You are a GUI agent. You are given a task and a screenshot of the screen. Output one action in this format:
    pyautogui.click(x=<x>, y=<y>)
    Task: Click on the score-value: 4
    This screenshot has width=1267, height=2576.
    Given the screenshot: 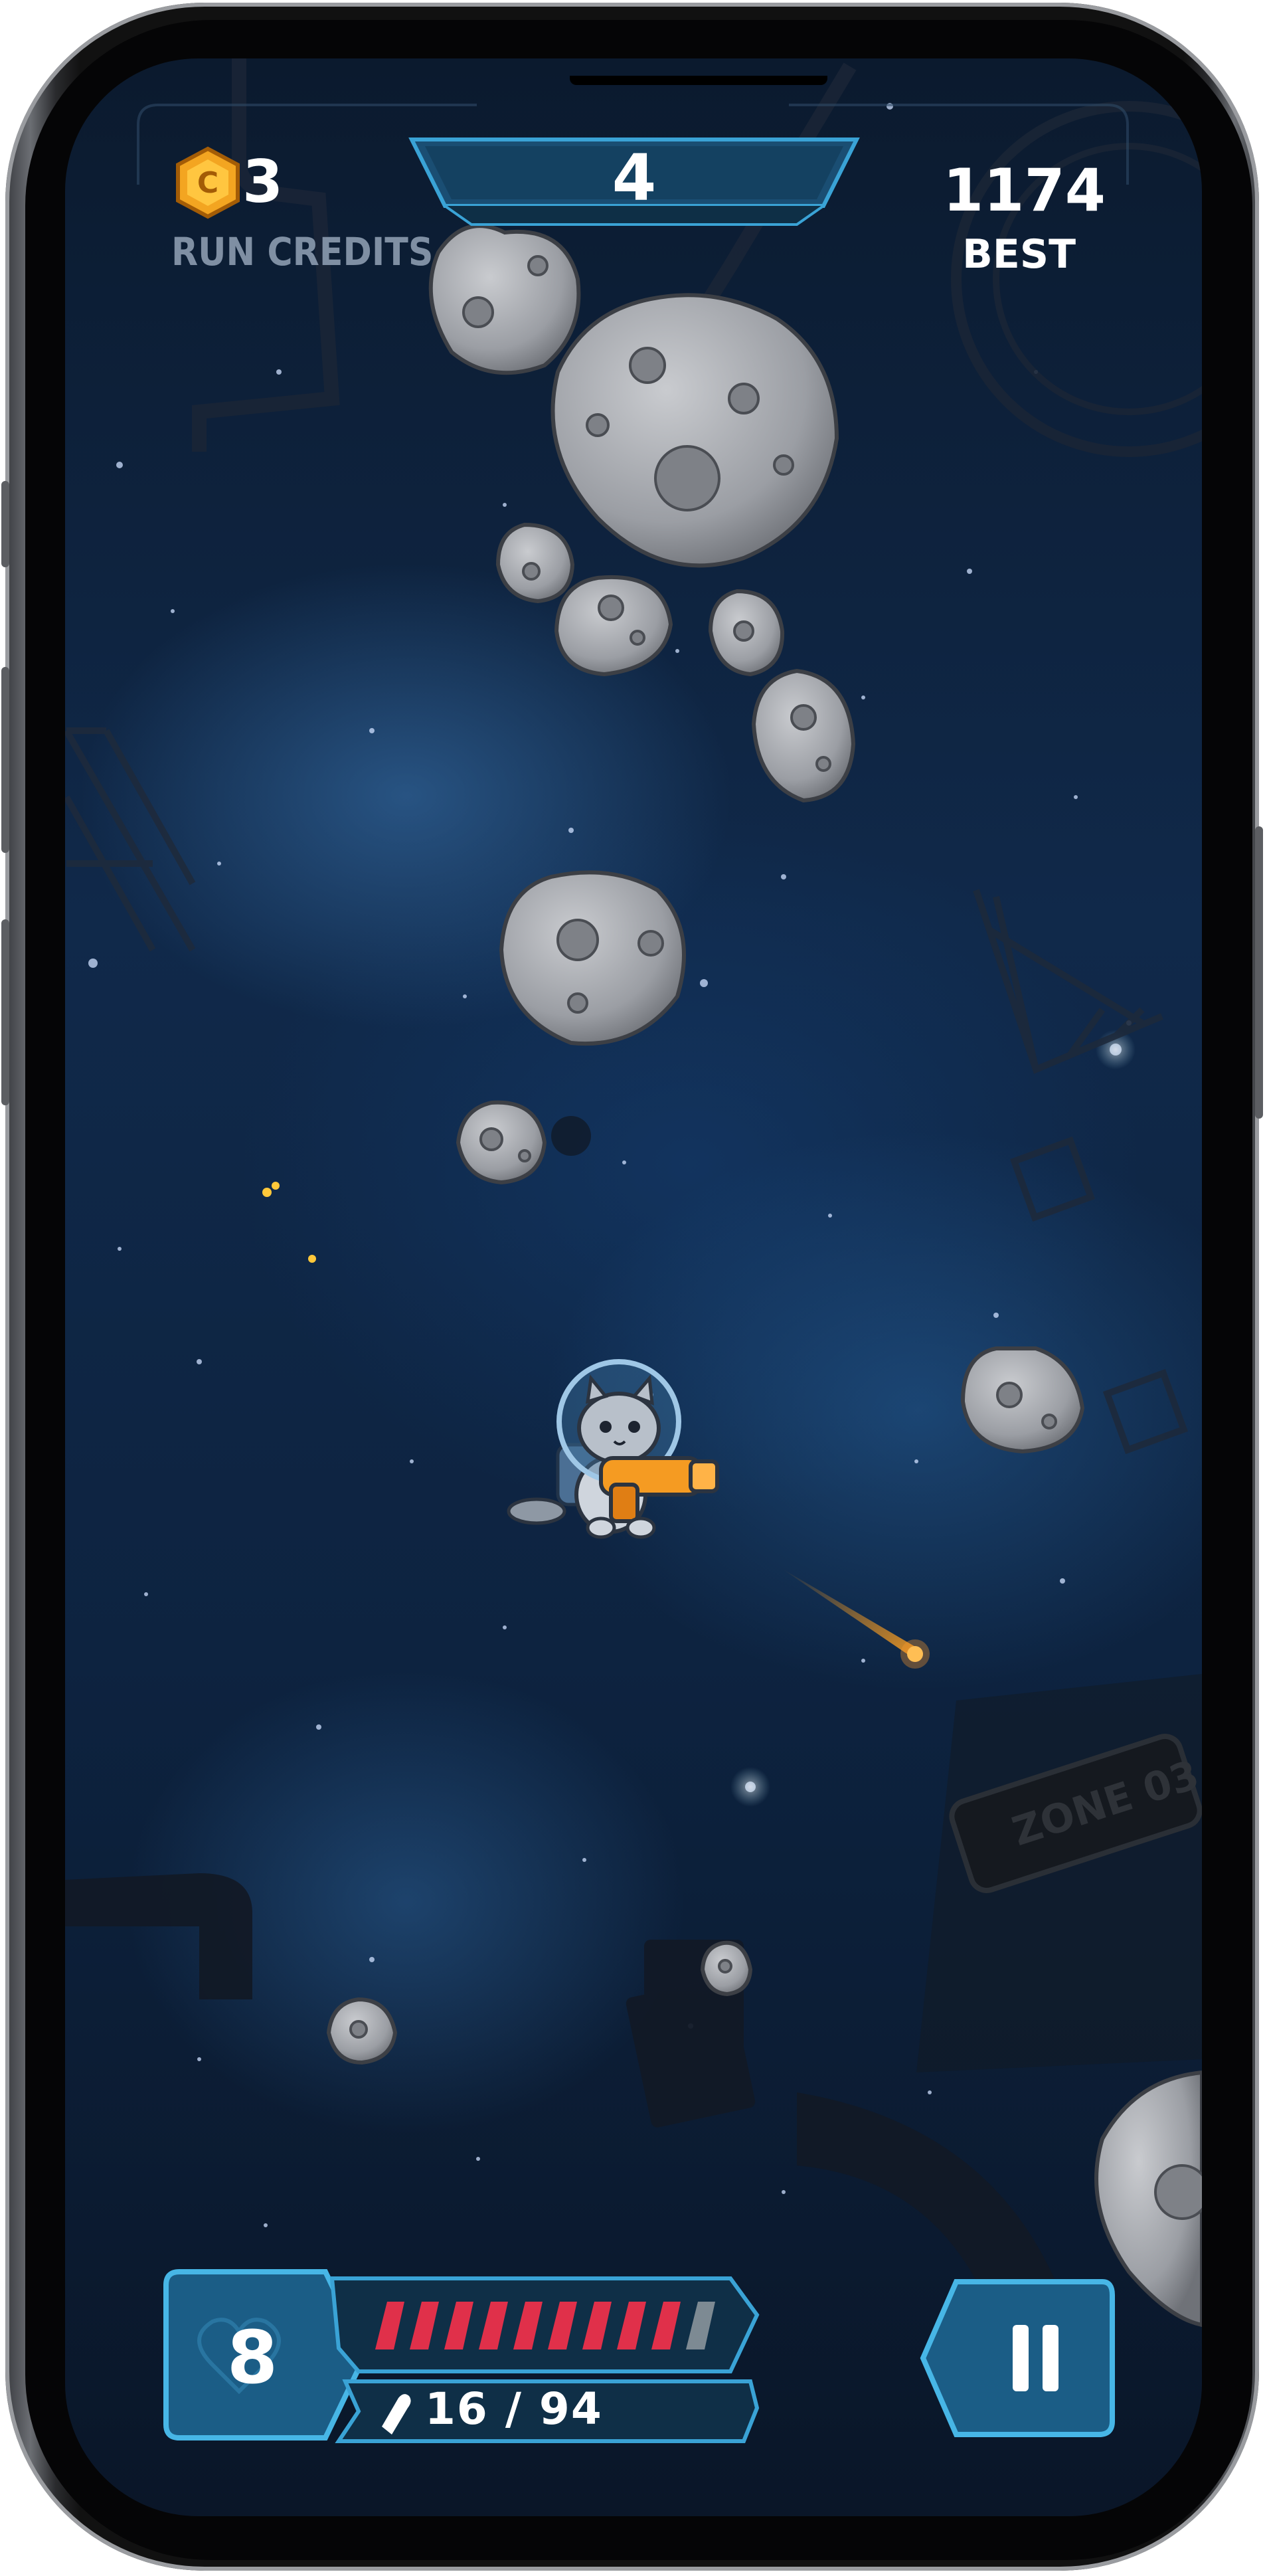 What is the action you would take?
    pyautogui.click(x=634, y=178)
    